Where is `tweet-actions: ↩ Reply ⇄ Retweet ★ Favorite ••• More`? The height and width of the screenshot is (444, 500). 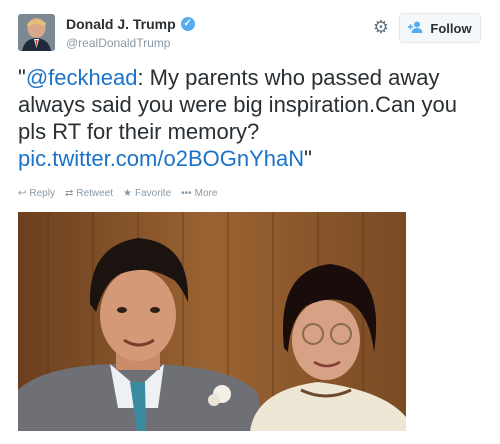 tweet-actions: ↩ Reply ⇄ Retweet ★ Favorite ••• More is located at coordinates (117, 193).